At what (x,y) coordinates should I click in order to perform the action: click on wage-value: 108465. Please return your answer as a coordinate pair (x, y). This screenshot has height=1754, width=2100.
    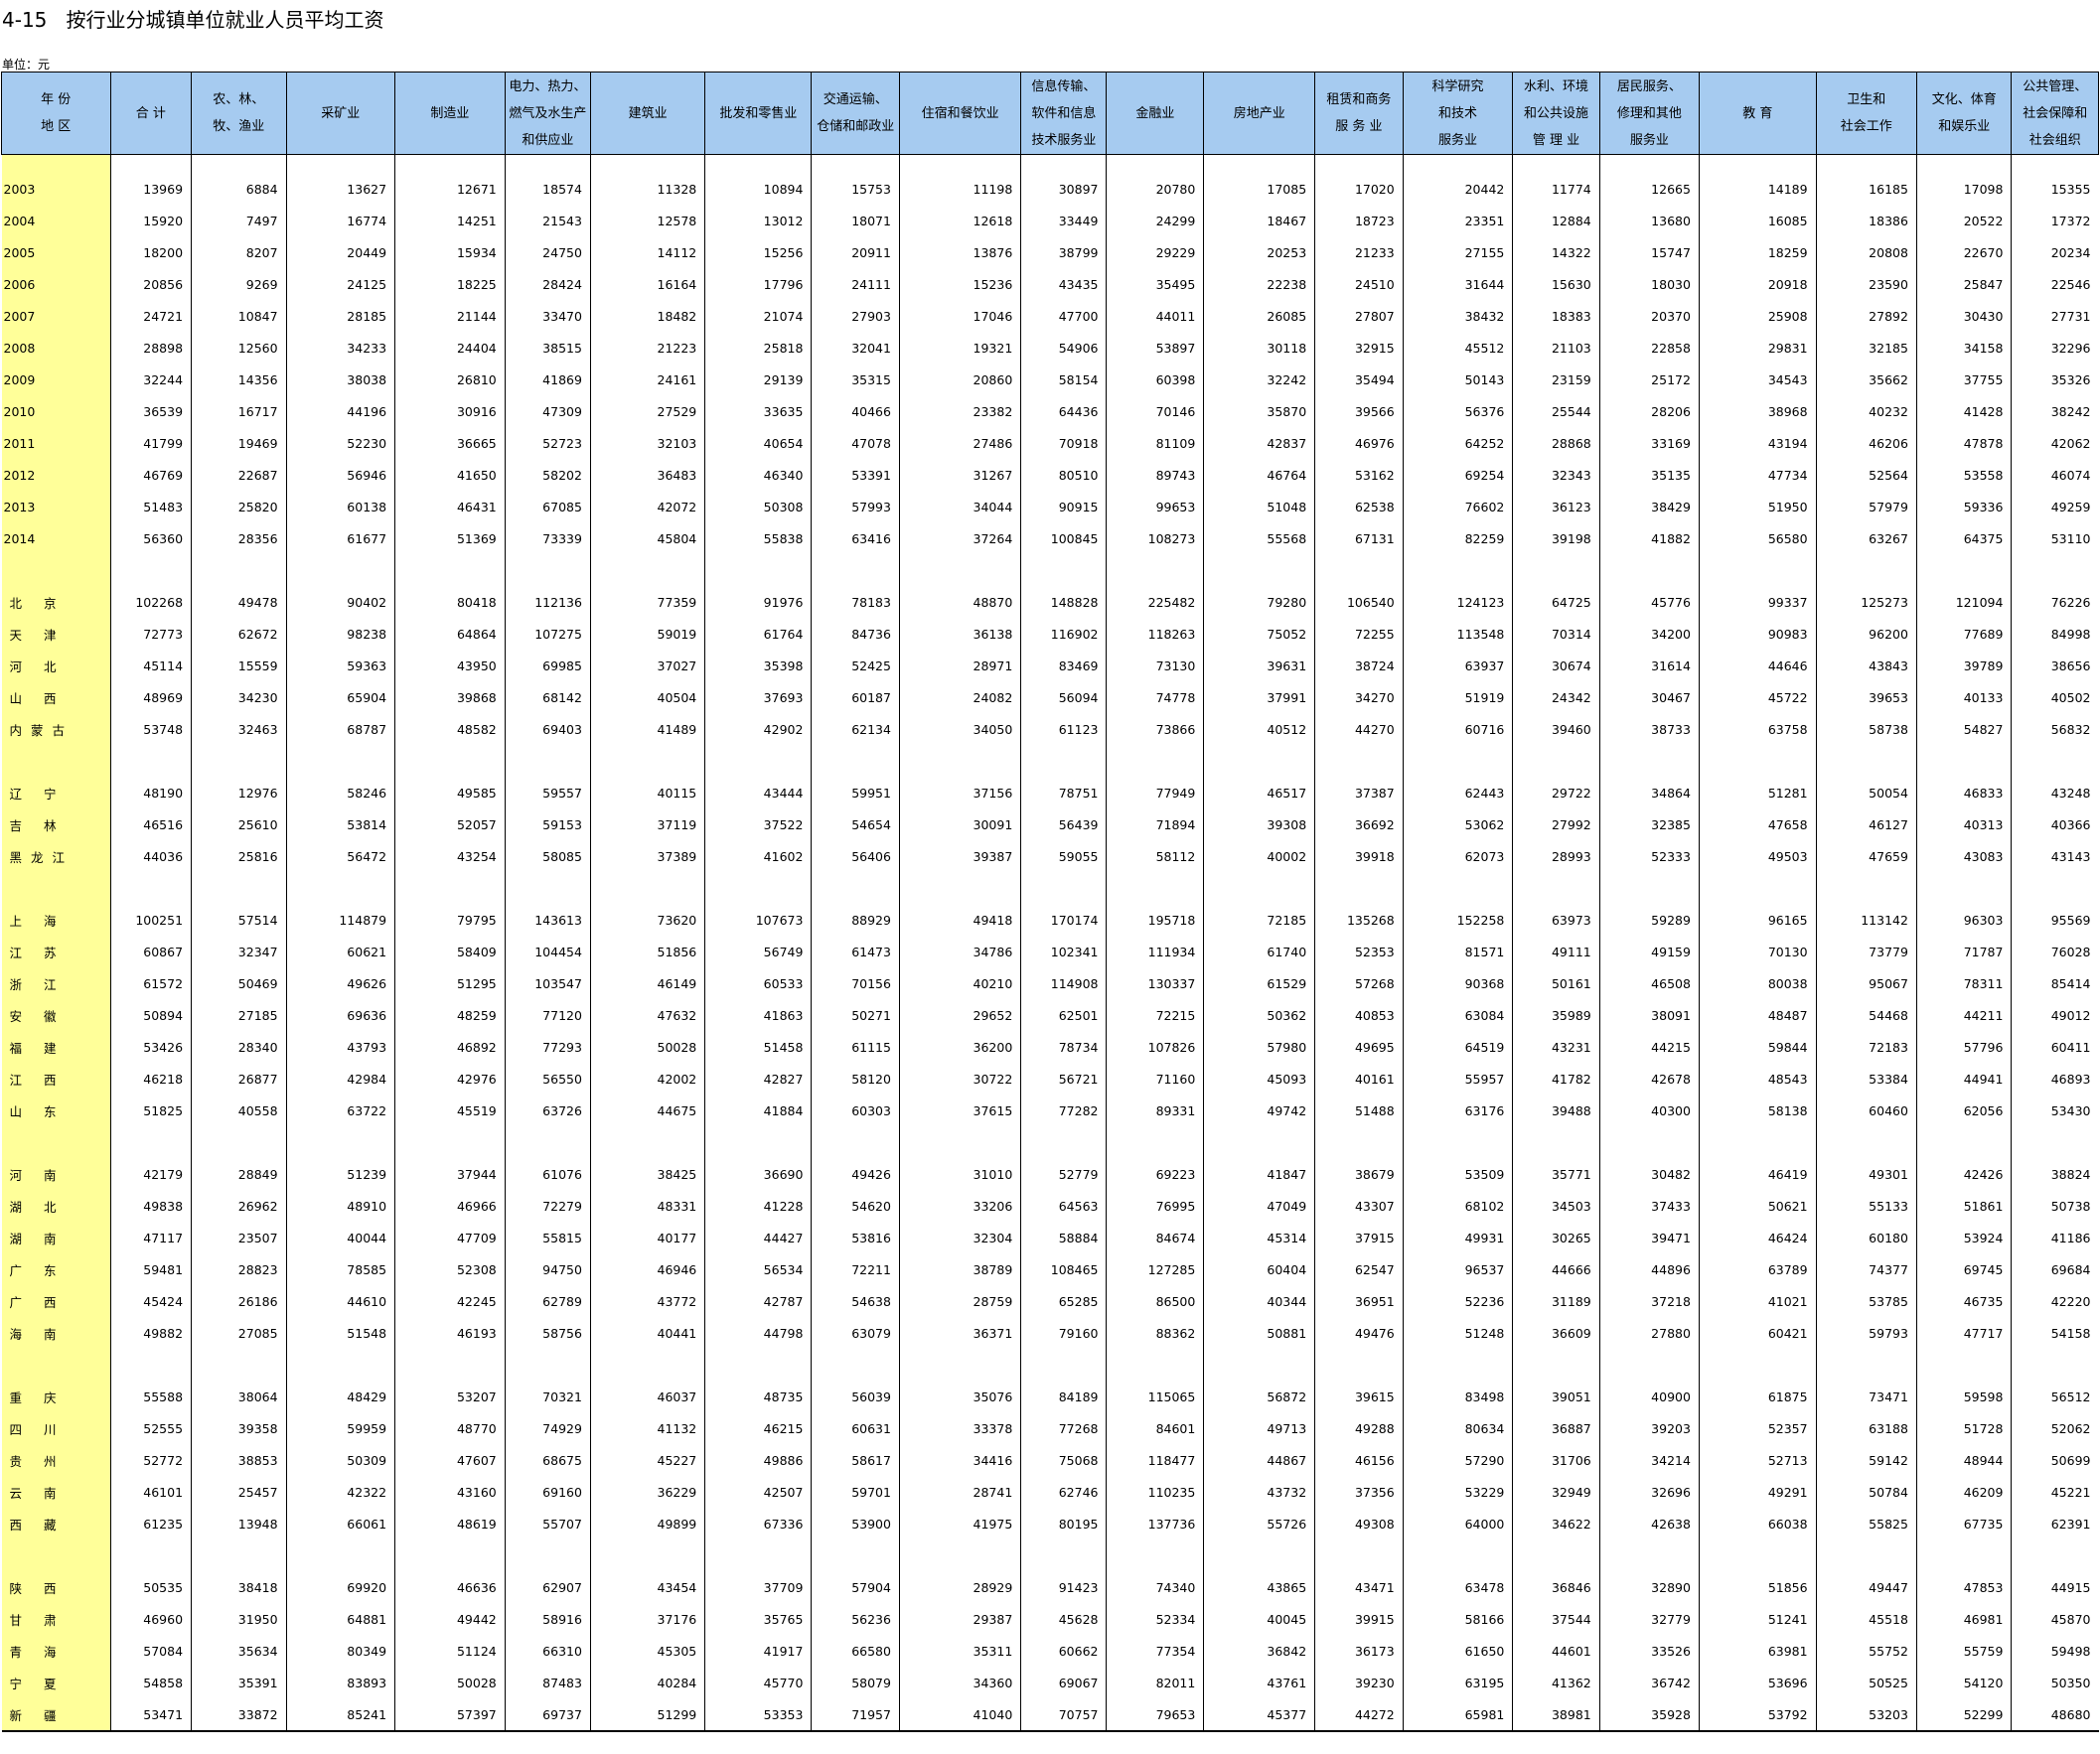
    Looking at the image, I should click on (1063, 1269).